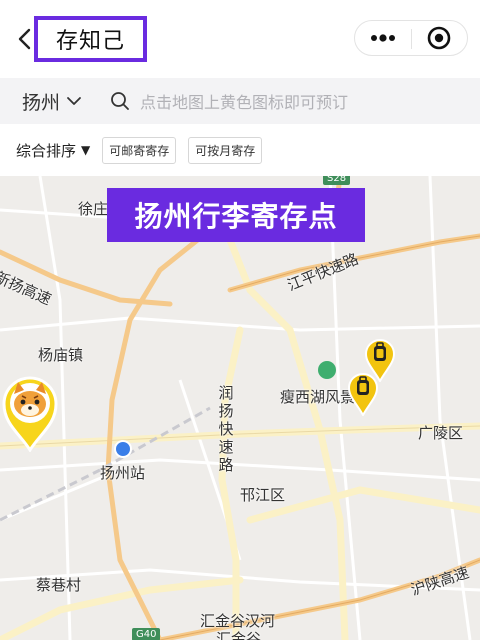 The image size is (480, 640). I want to click on more-button, so click(383, 38).